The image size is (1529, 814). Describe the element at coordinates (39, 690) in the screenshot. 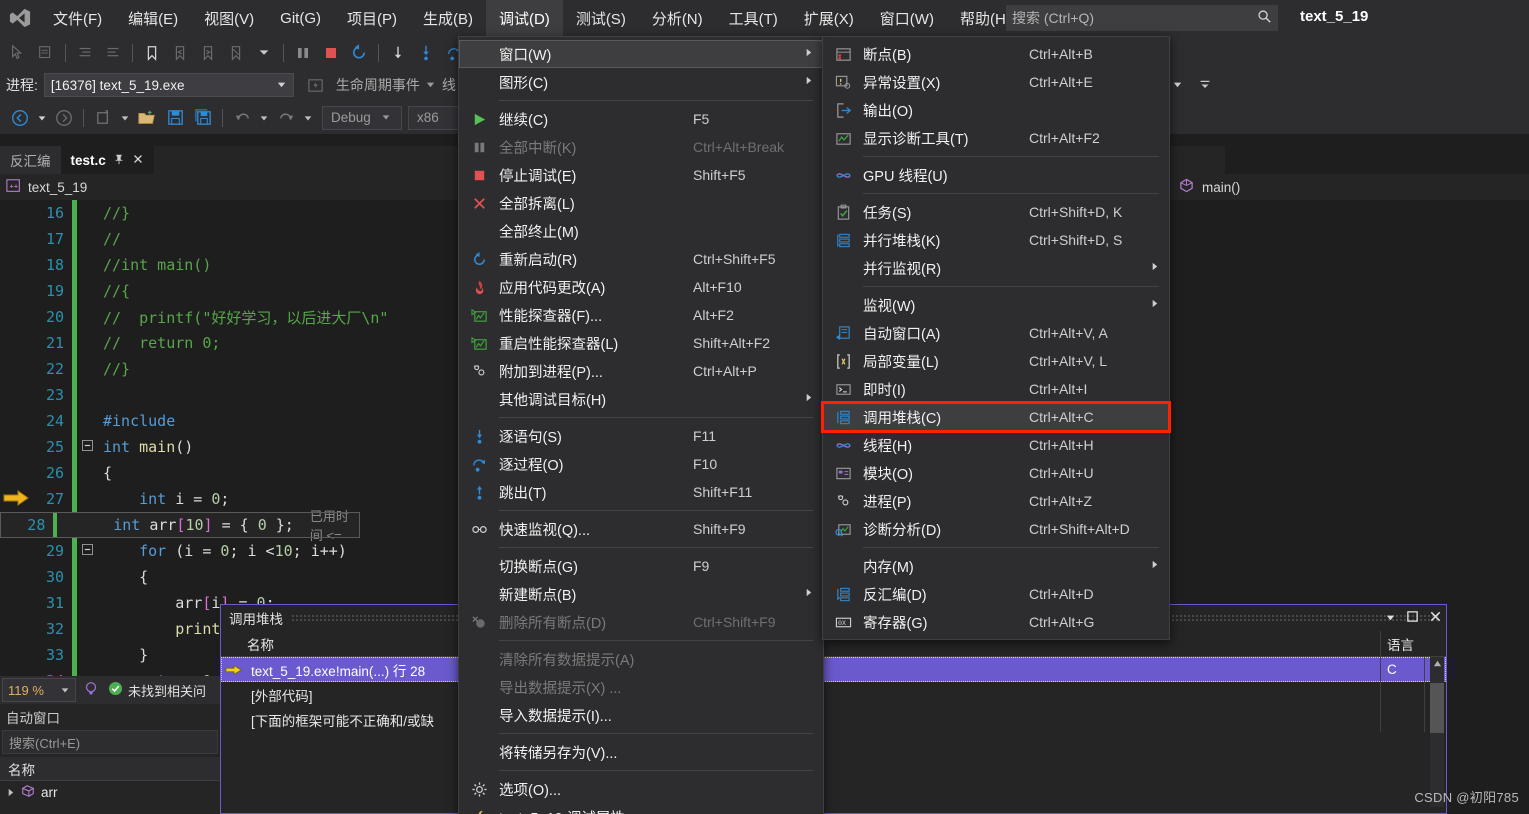

I see `zoom-level-dropdown: 119 %` at that location.